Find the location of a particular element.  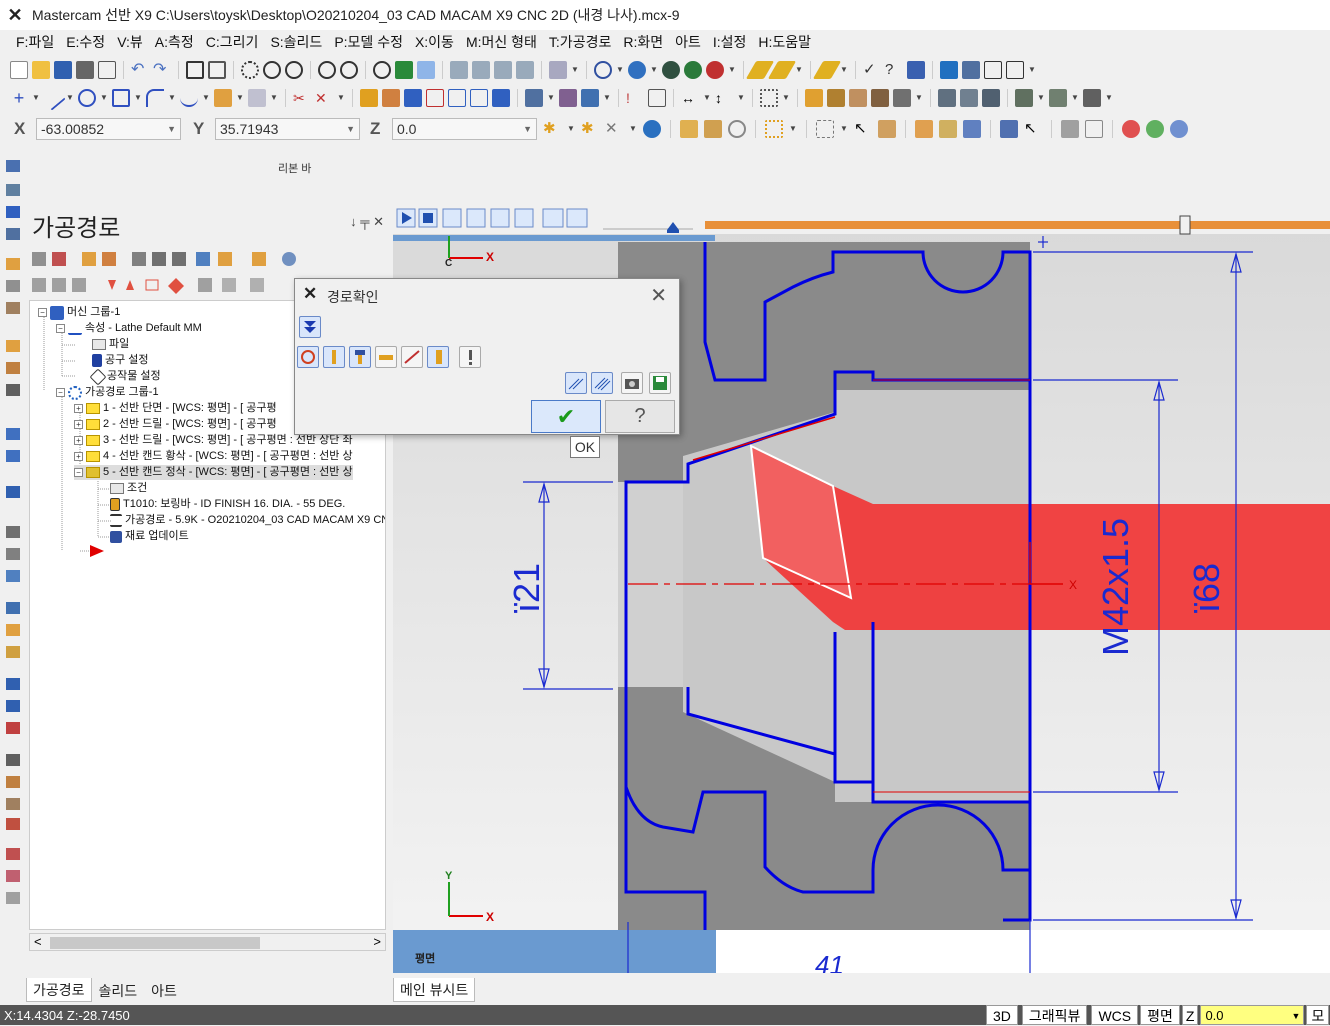

mode-button: 모 is located at coordinates (1318, 1015).